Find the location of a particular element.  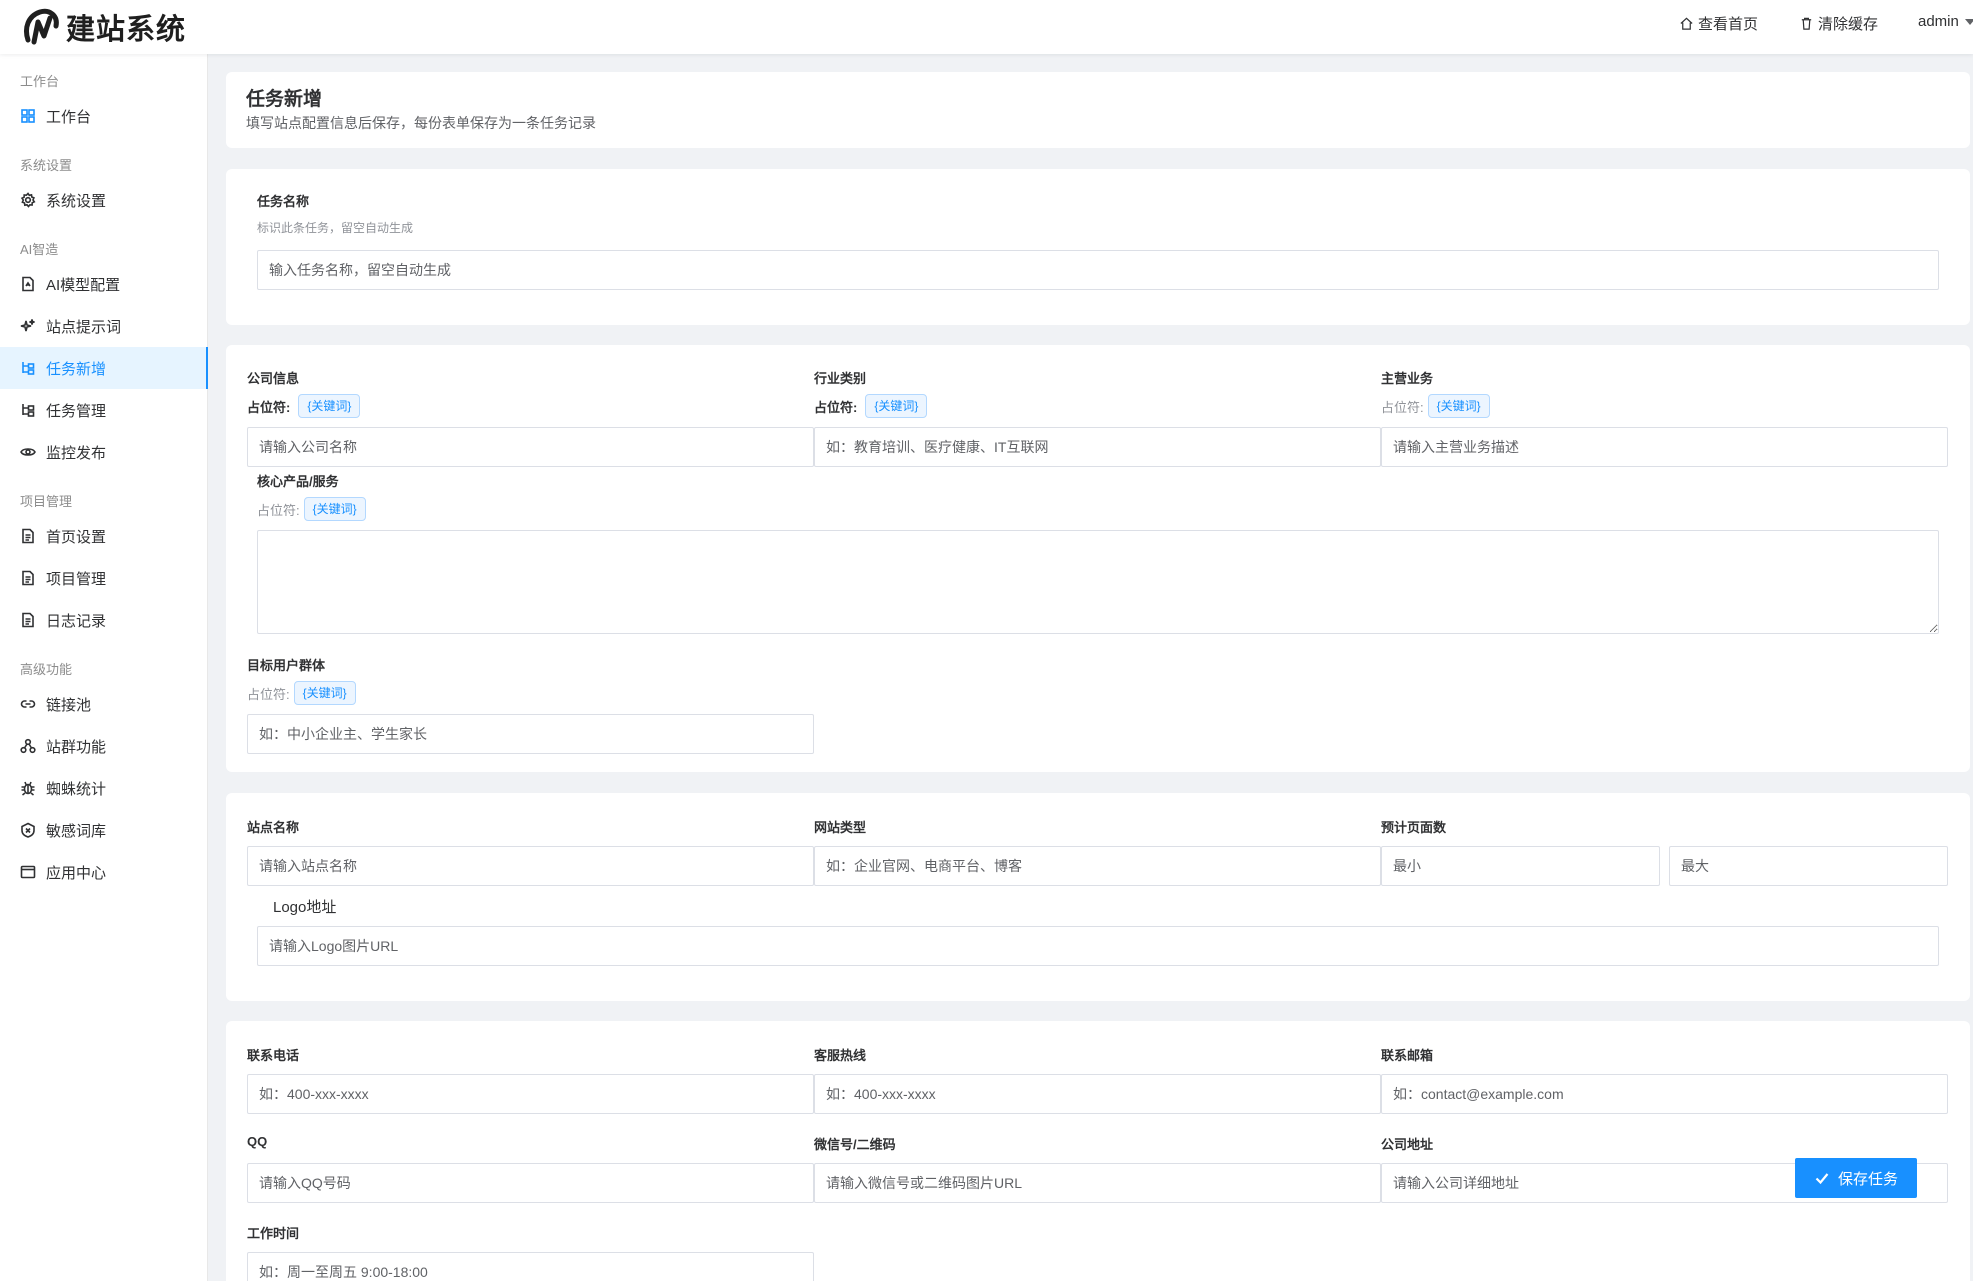

sidebar-item-task-add: 任务新增 is located at coordinates (104, 368).